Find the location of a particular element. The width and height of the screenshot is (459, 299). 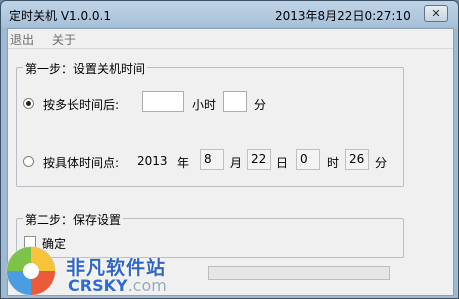

current-time-display: 2013年8月22日0:27:10 is located at coordinates (343, 16).